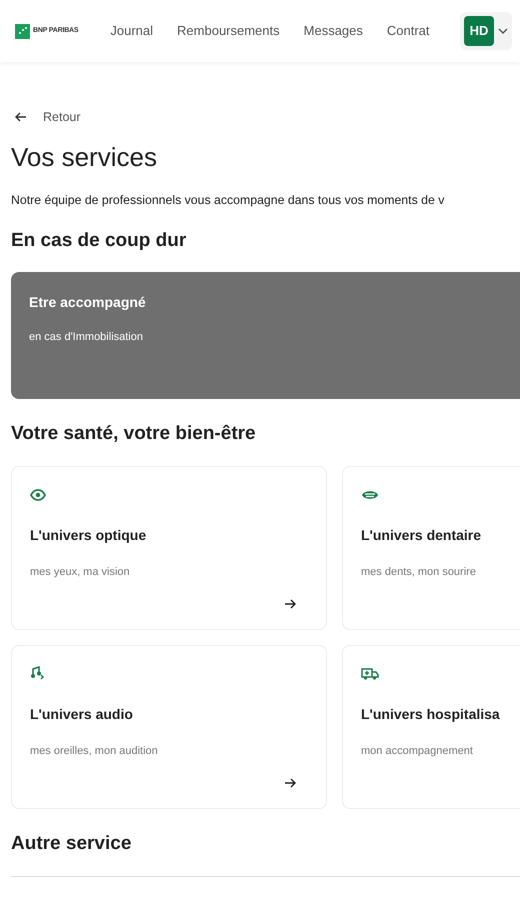  I want to click on intro-text: Notre équipe de professionnels vous accompagne dans tous vos moments de v, so click(228, 201).